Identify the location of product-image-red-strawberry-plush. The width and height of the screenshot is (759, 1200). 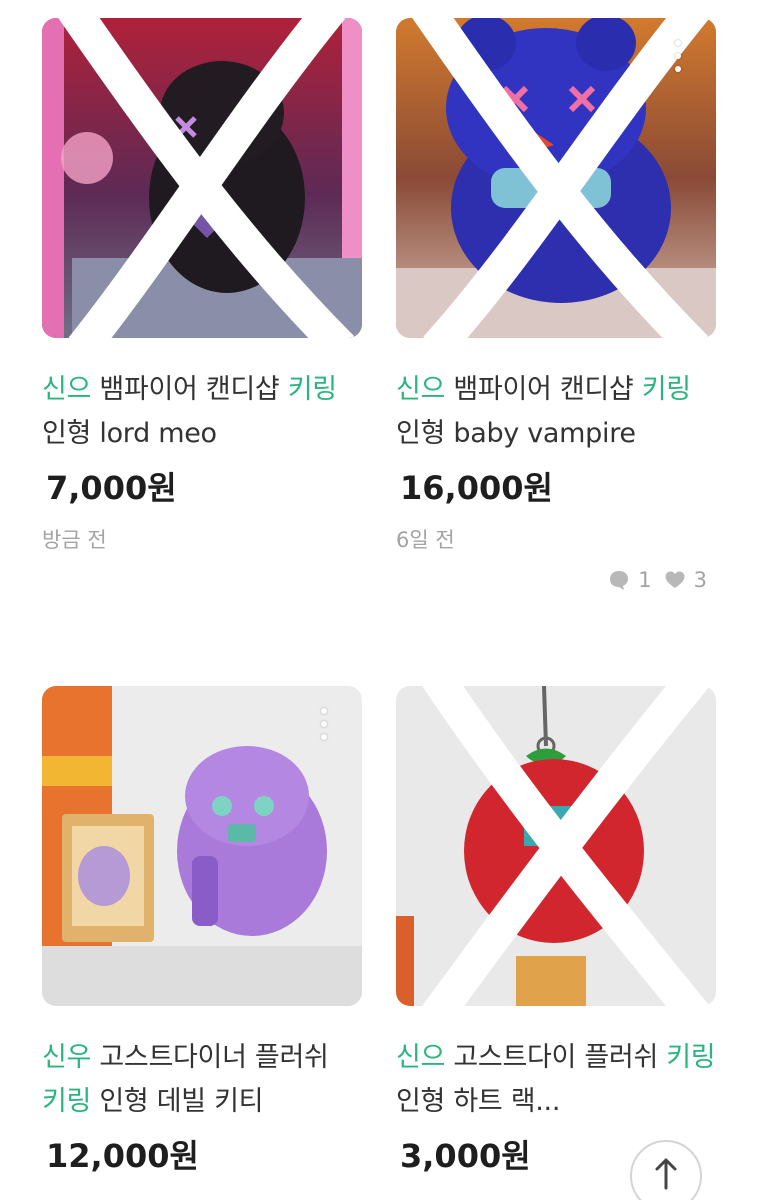
(556, 846).